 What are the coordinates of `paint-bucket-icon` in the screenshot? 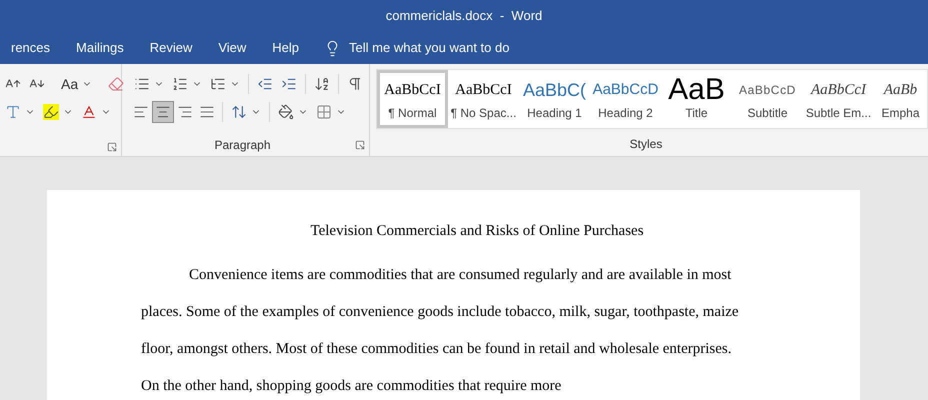 It's located at (286, 112).